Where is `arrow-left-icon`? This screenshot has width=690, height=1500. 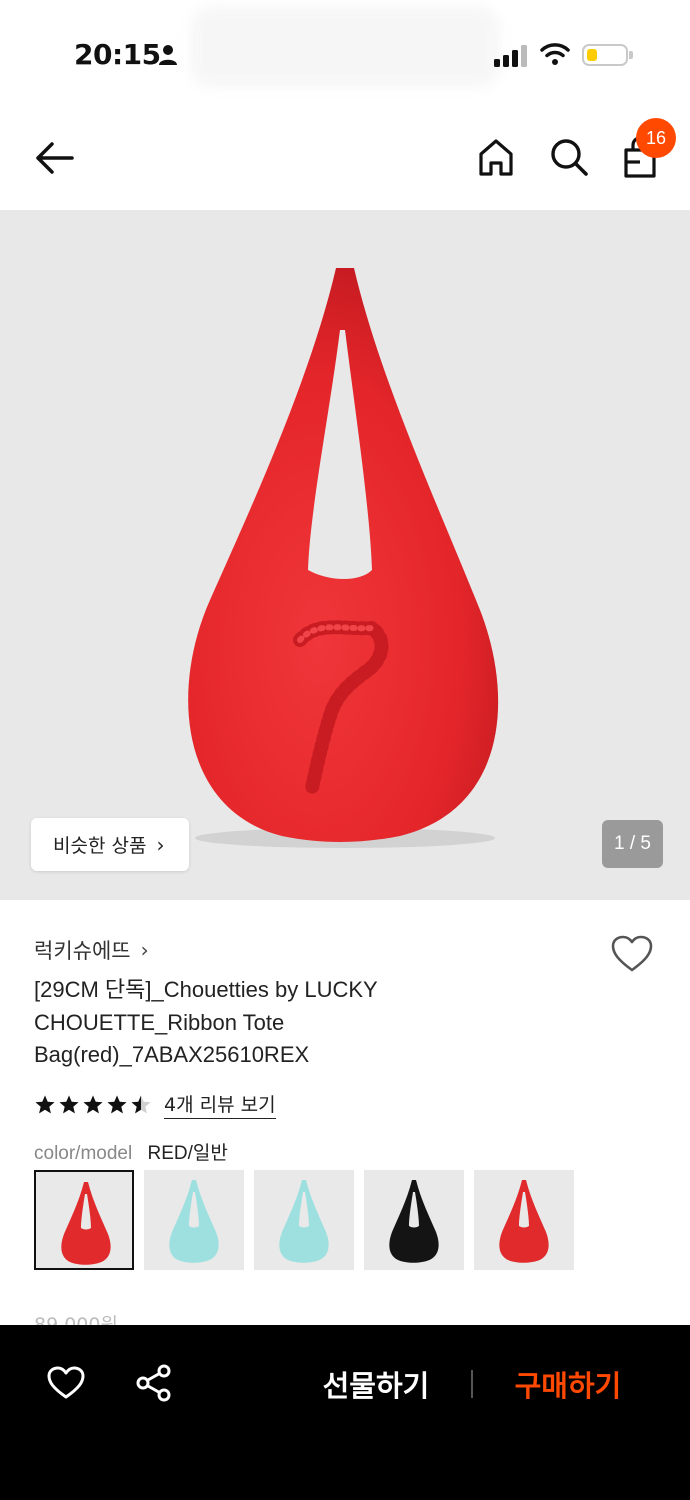
arrow-left-icon is located at coordinates (55, 158).